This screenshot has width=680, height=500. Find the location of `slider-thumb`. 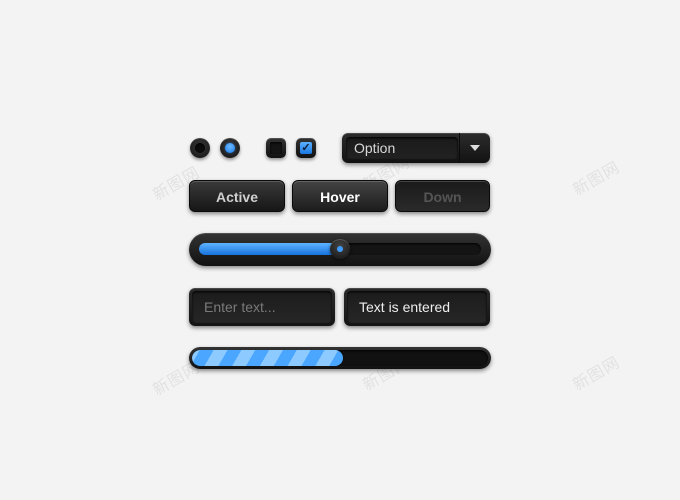

slider-thumb is located at coordinates (340, 249).